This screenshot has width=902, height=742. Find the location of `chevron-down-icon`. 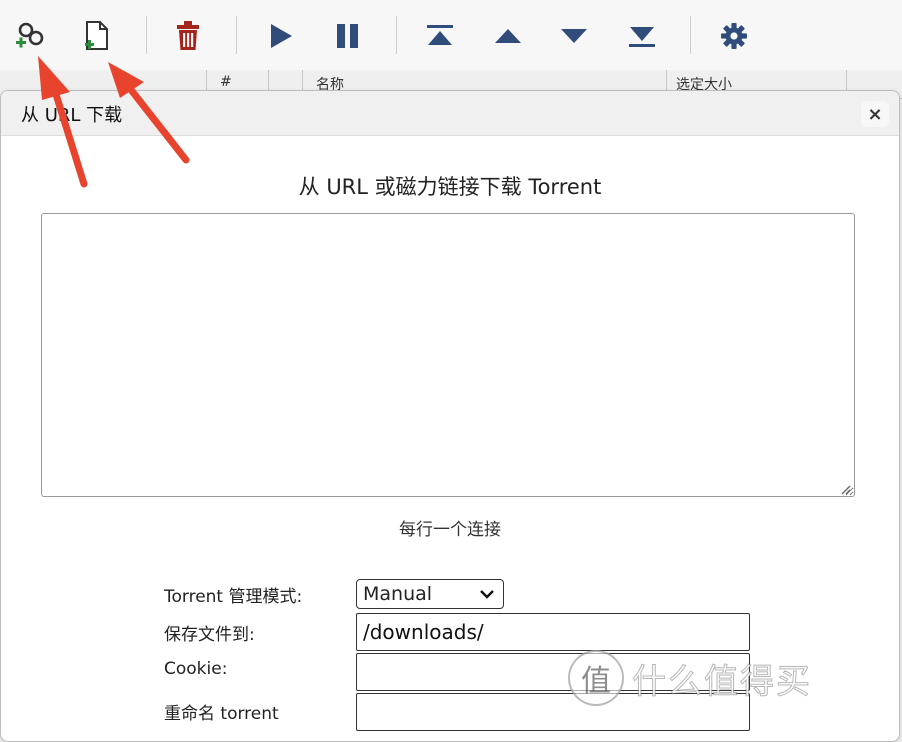

chevron-down-icon is located at coordinates (487, 594).